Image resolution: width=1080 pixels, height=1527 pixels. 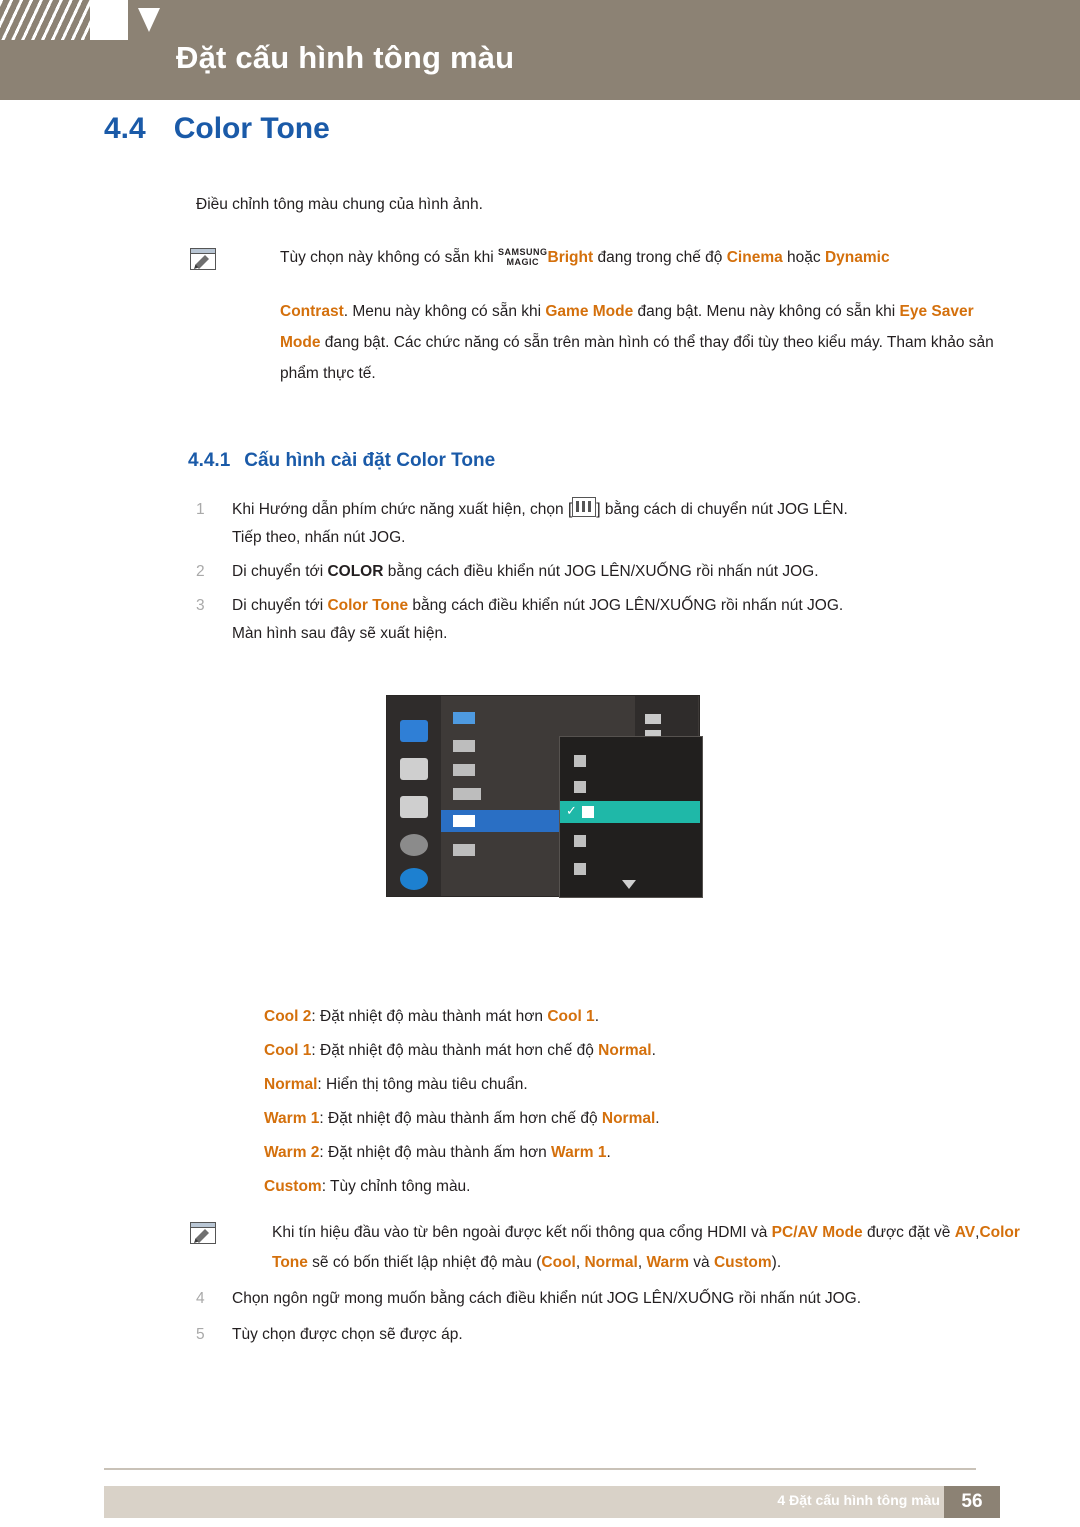 What do you see at coordinates (857, 257) in the screenshot?
I see `note-dynamic-term: Dynamic` at bounding box center [857, 257].